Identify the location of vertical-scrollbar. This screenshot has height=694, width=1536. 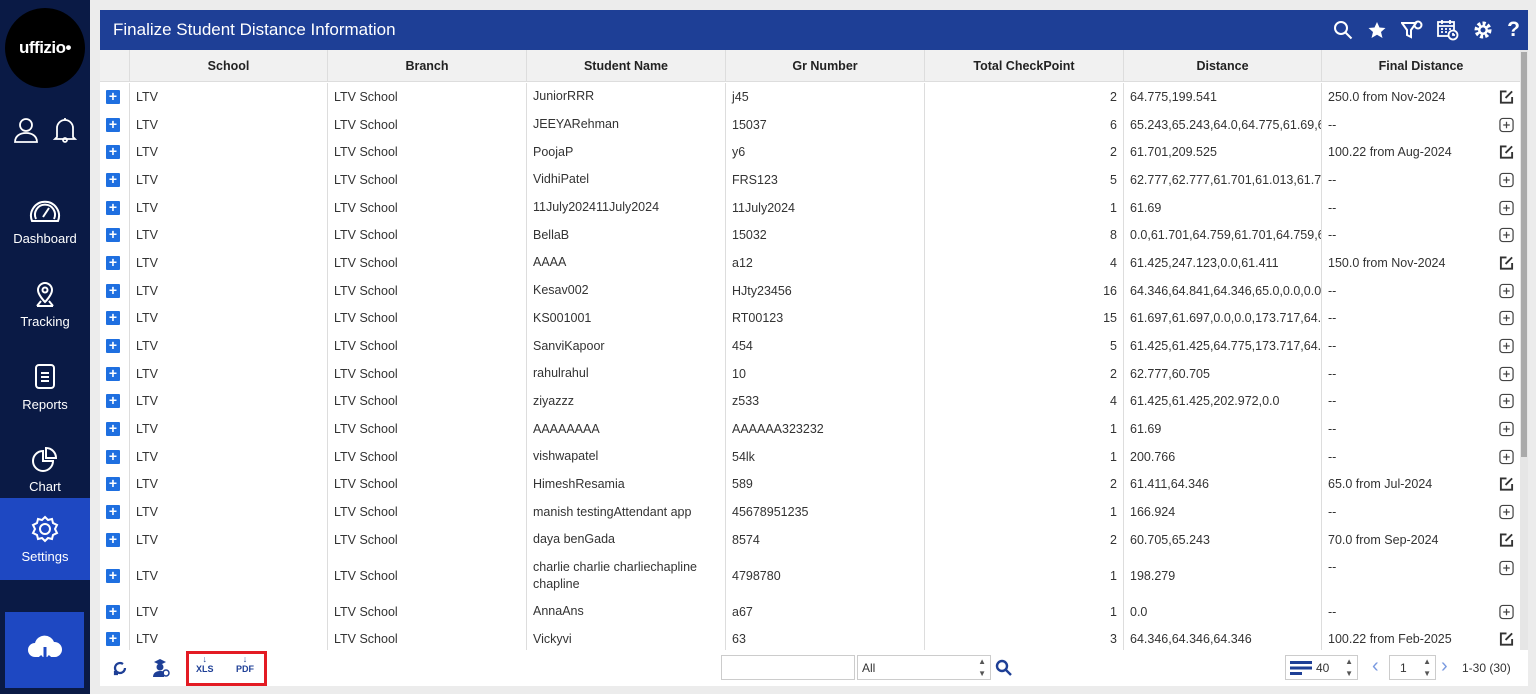
(1524, 350).